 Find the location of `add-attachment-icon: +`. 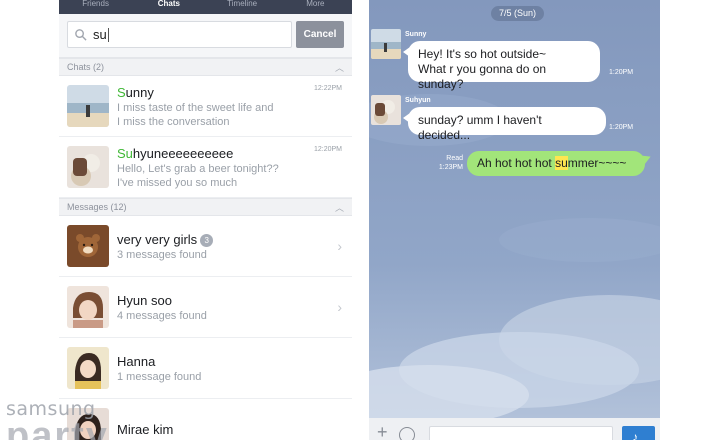

add-attachment-icon: + is located at coordinates (382, 431).